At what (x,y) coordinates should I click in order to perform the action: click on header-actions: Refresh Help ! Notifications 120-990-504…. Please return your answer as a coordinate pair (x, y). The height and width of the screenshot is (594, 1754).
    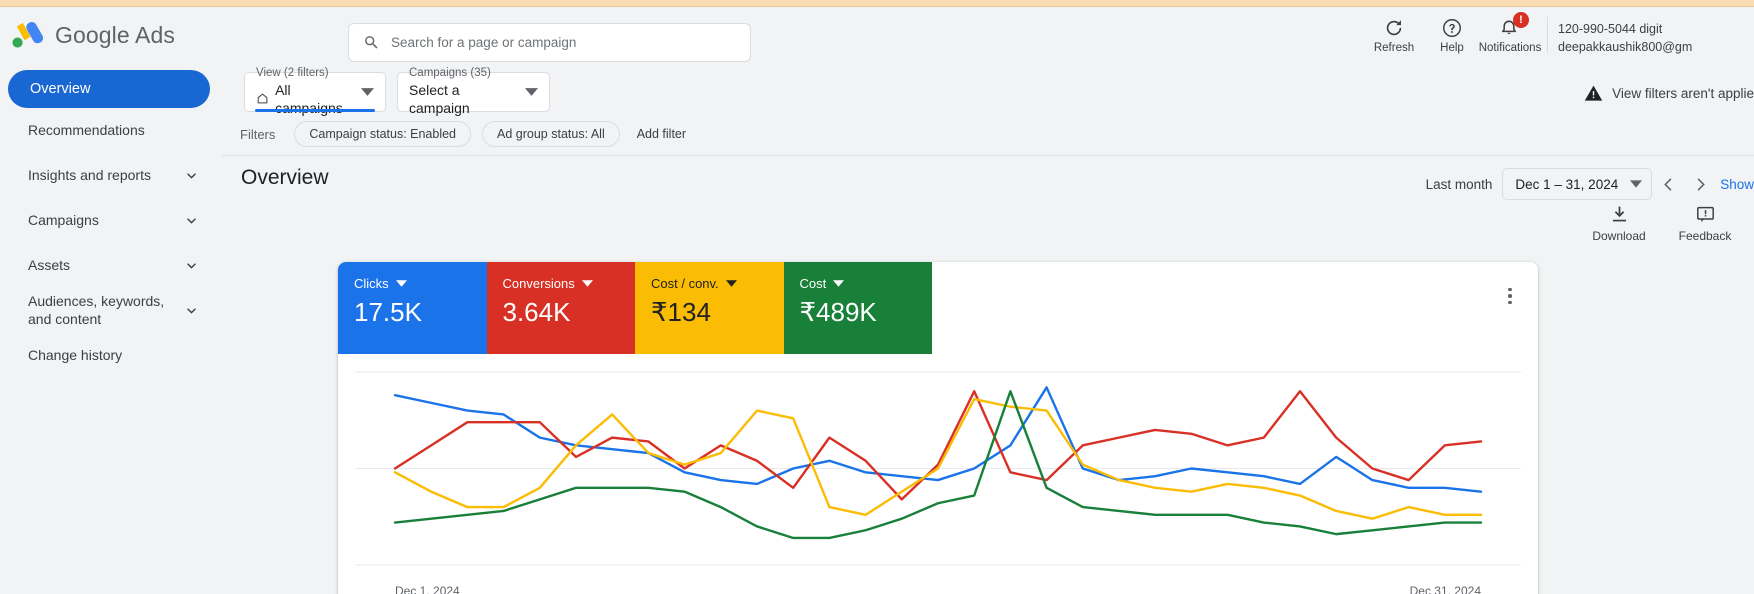
    Looking at the image, I should click on (1559, 36).